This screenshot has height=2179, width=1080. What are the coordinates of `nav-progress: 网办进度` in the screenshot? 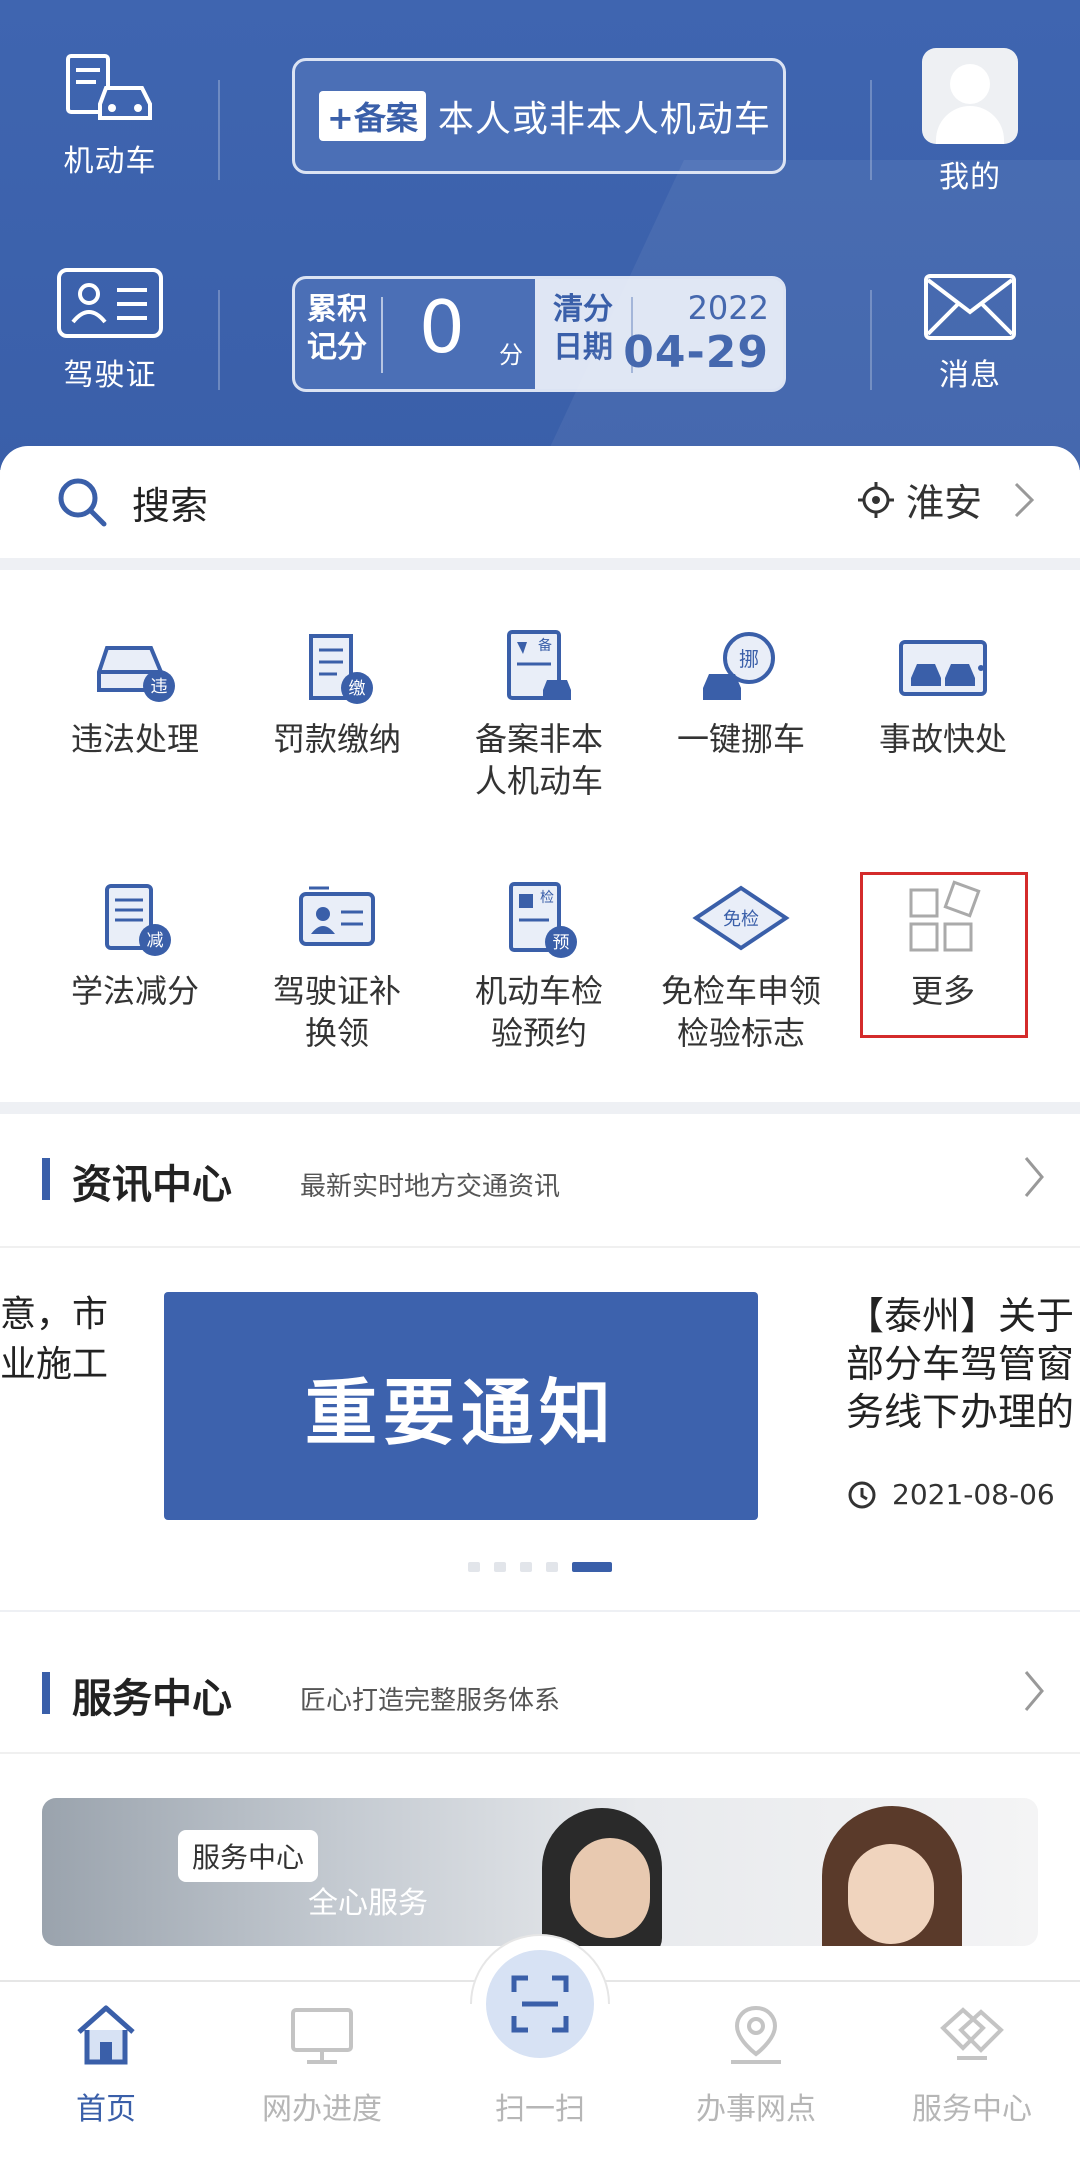 It's located at (322, 2064).